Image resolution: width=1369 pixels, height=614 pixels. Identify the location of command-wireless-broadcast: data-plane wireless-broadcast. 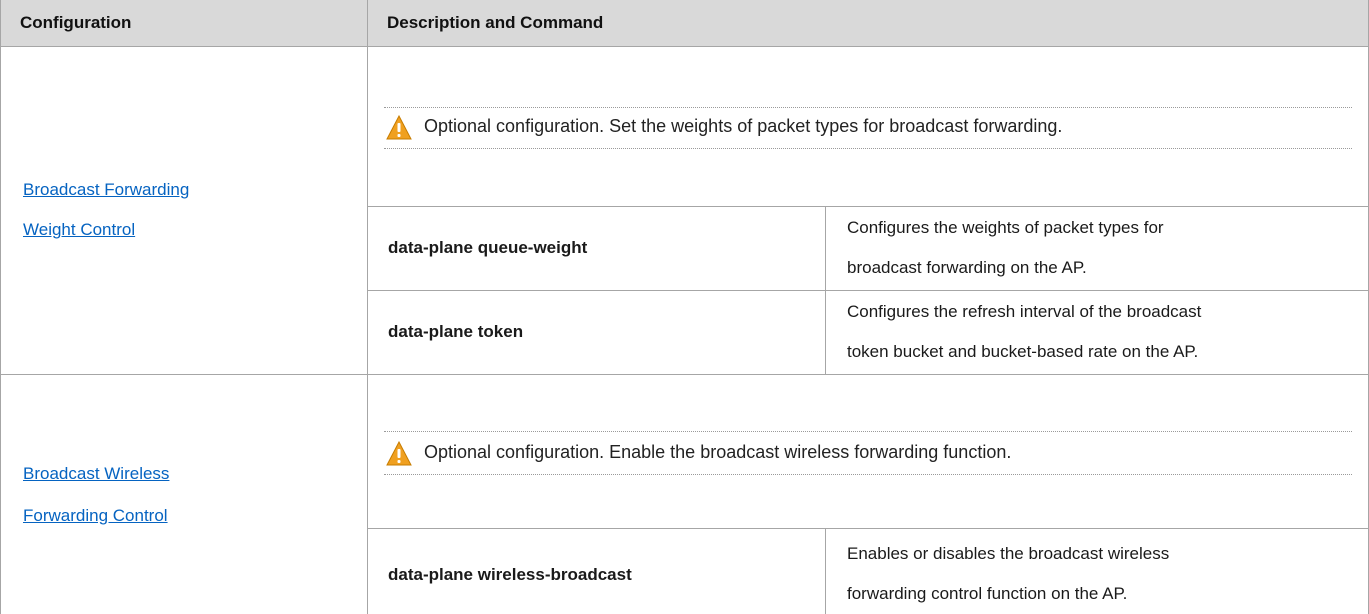
(510, 574).